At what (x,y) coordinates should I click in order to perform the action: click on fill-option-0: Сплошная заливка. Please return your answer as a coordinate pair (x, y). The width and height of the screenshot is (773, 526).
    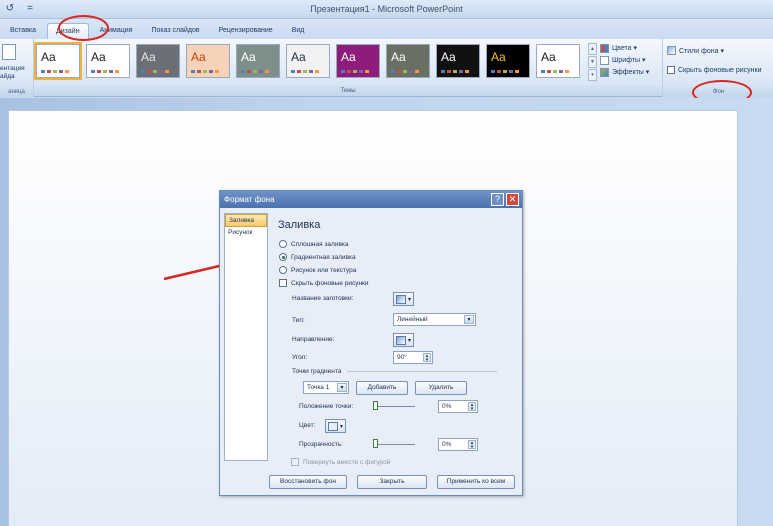
    Looking at the image, I should click on (314, 244).